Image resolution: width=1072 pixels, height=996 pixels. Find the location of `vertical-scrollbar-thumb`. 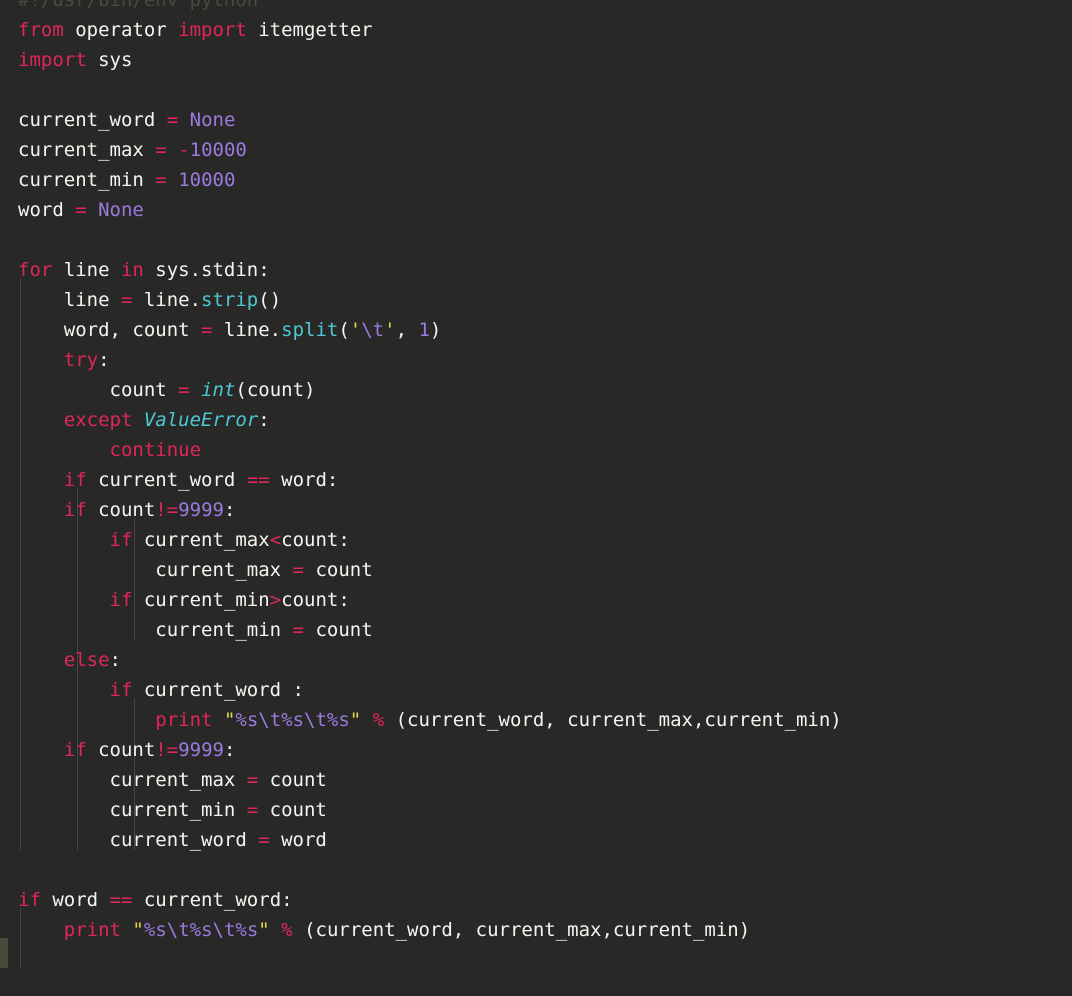

vertical-scrollbar-thumb is located at coordinates (4, 953).